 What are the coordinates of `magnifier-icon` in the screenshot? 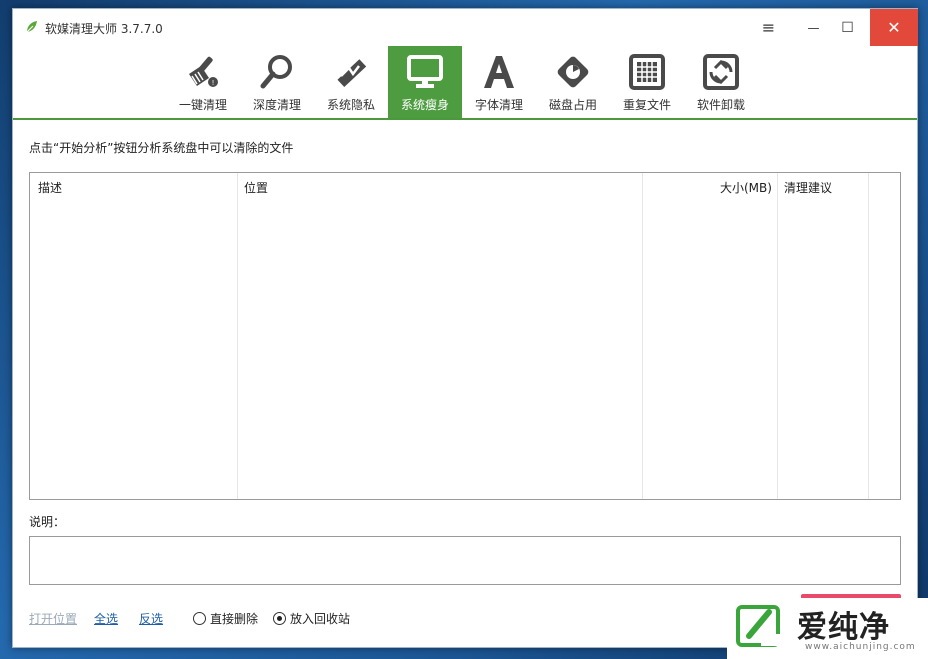 It's located at (277, 72).